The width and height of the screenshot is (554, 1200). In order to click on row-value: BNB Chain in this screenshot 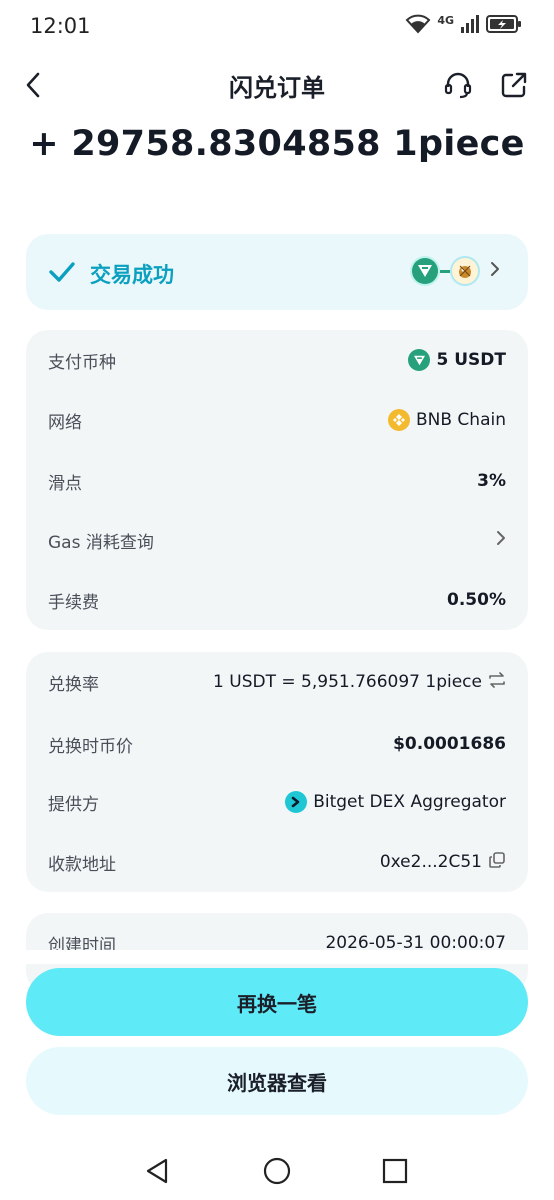, I will do `click(460, 420)`.